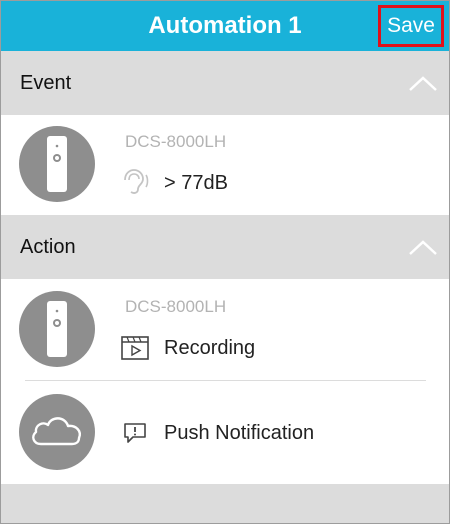  What do you see at coordinates (210, 348) in the screenshot?
I see `action-recording-text: Recording` at bounding box center [210, 348].